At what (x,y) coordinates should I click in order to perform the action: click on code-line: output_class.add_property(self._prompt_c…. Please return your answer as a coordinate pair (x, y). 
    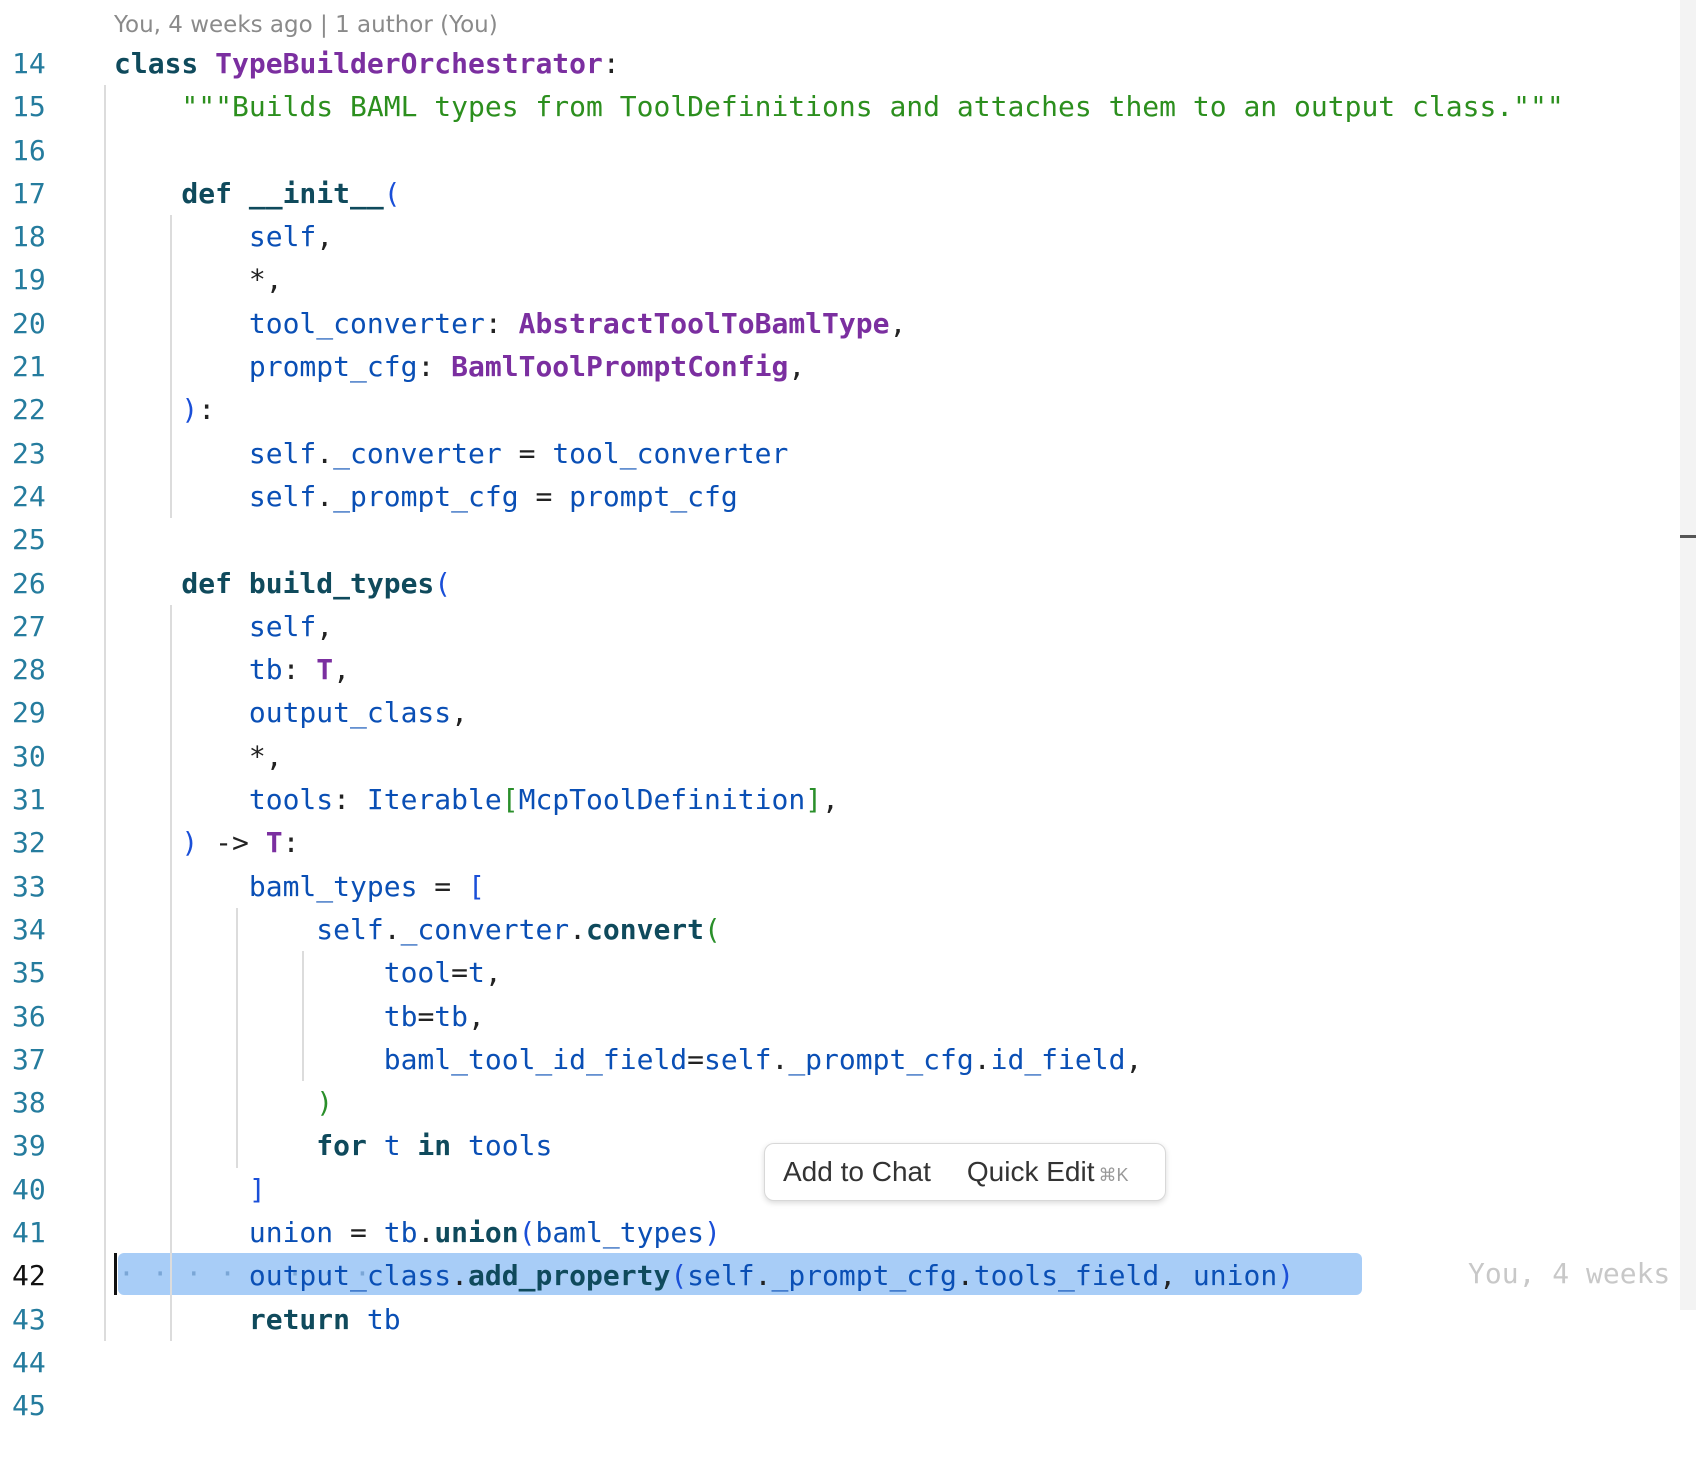
    Looking at the image, I should click on (905, 1275).